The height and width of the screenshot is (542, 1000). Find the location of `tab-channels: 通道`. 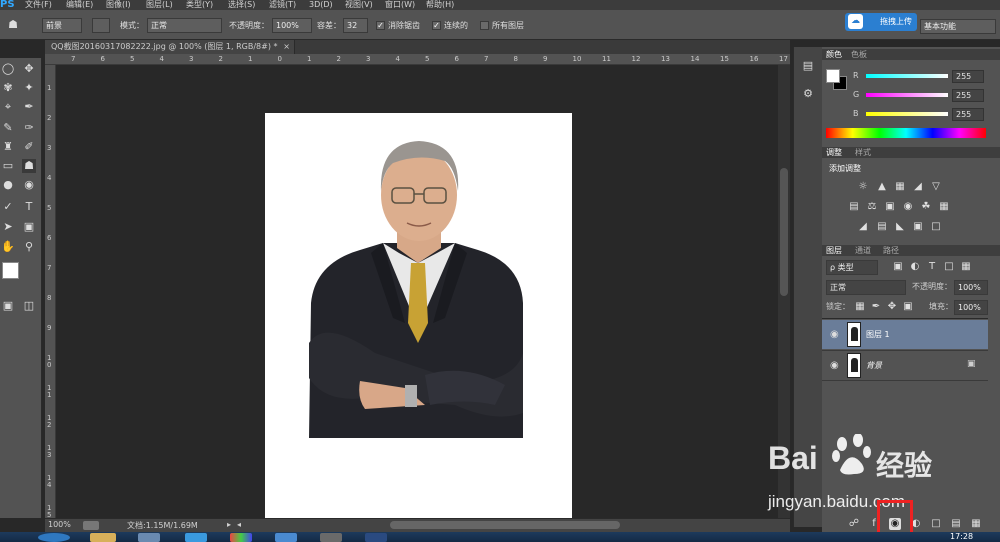

tab-channels: 通道 is located at coordinates (863, 251).